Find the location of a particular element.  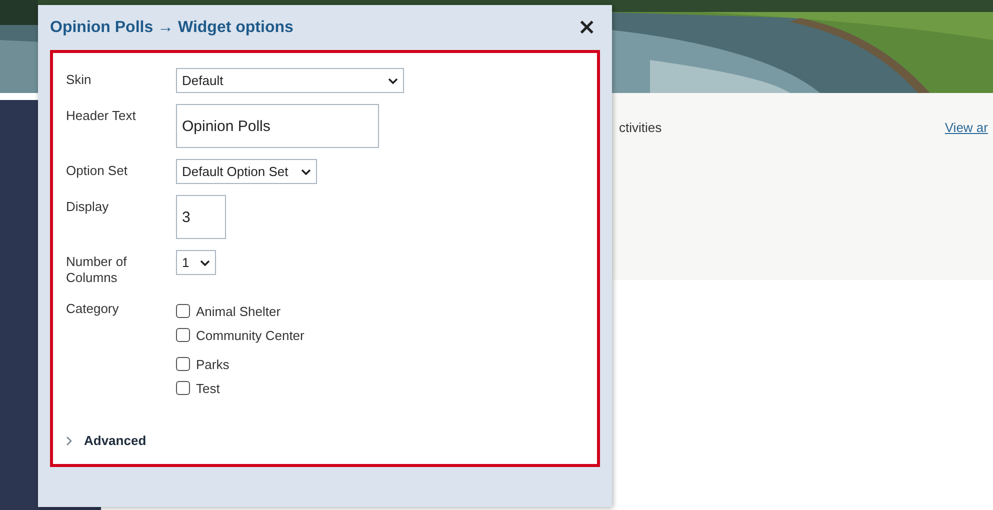

checkbox-label: Parks is located at coordinates (213, 364).